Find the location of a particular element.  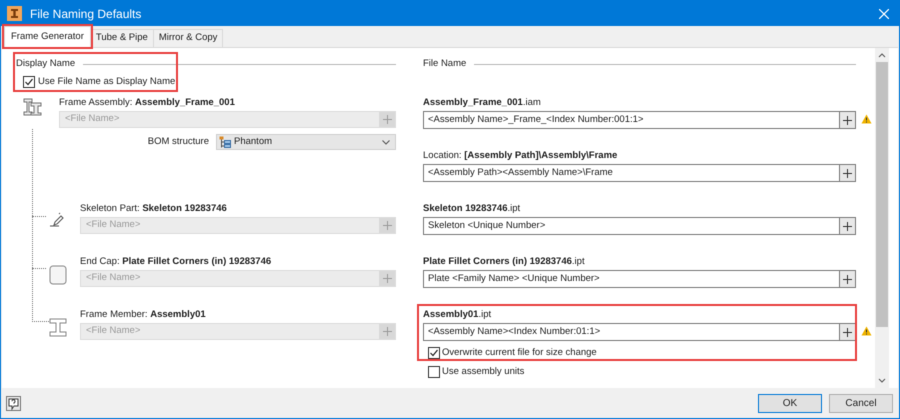

file-name-label: Assembly01.ipt is located at coordinates (457, 315).